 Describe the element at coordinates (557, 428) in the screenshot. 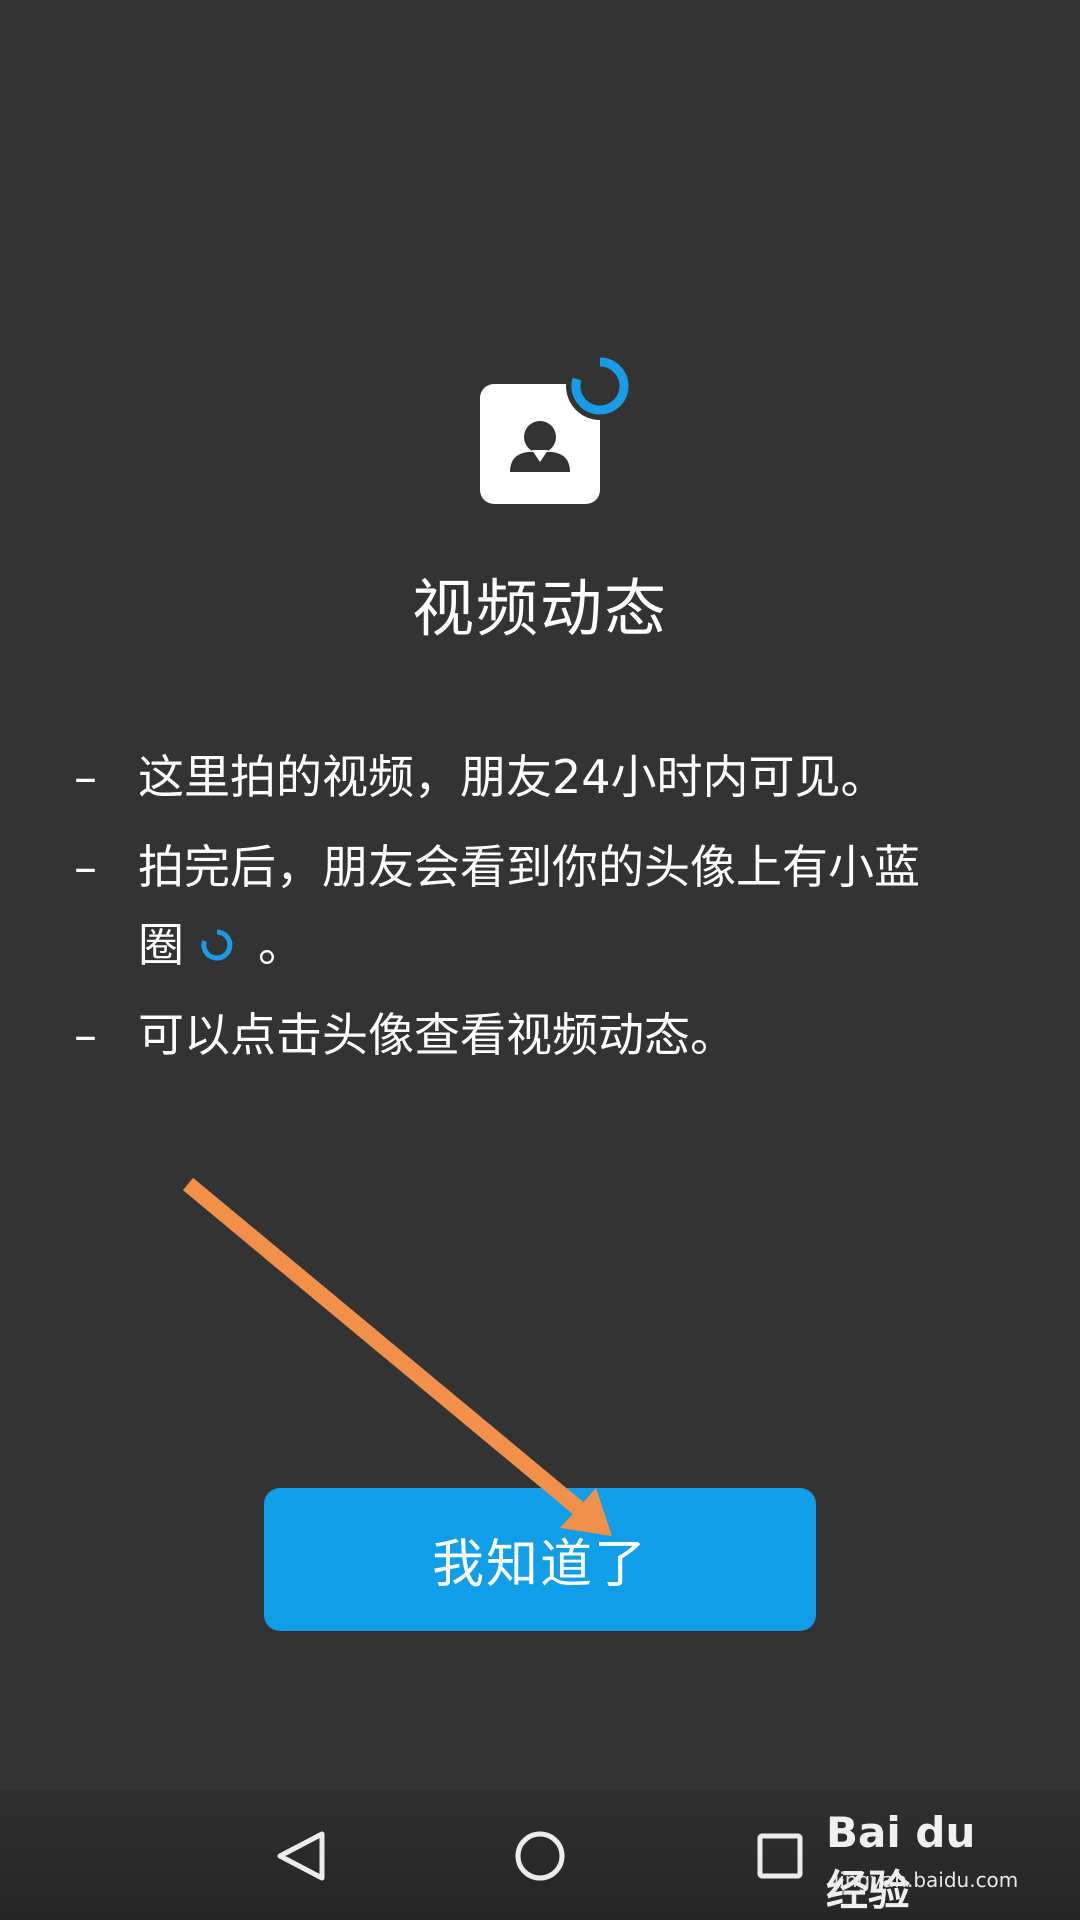

I see `avatar-illustration` at that location.